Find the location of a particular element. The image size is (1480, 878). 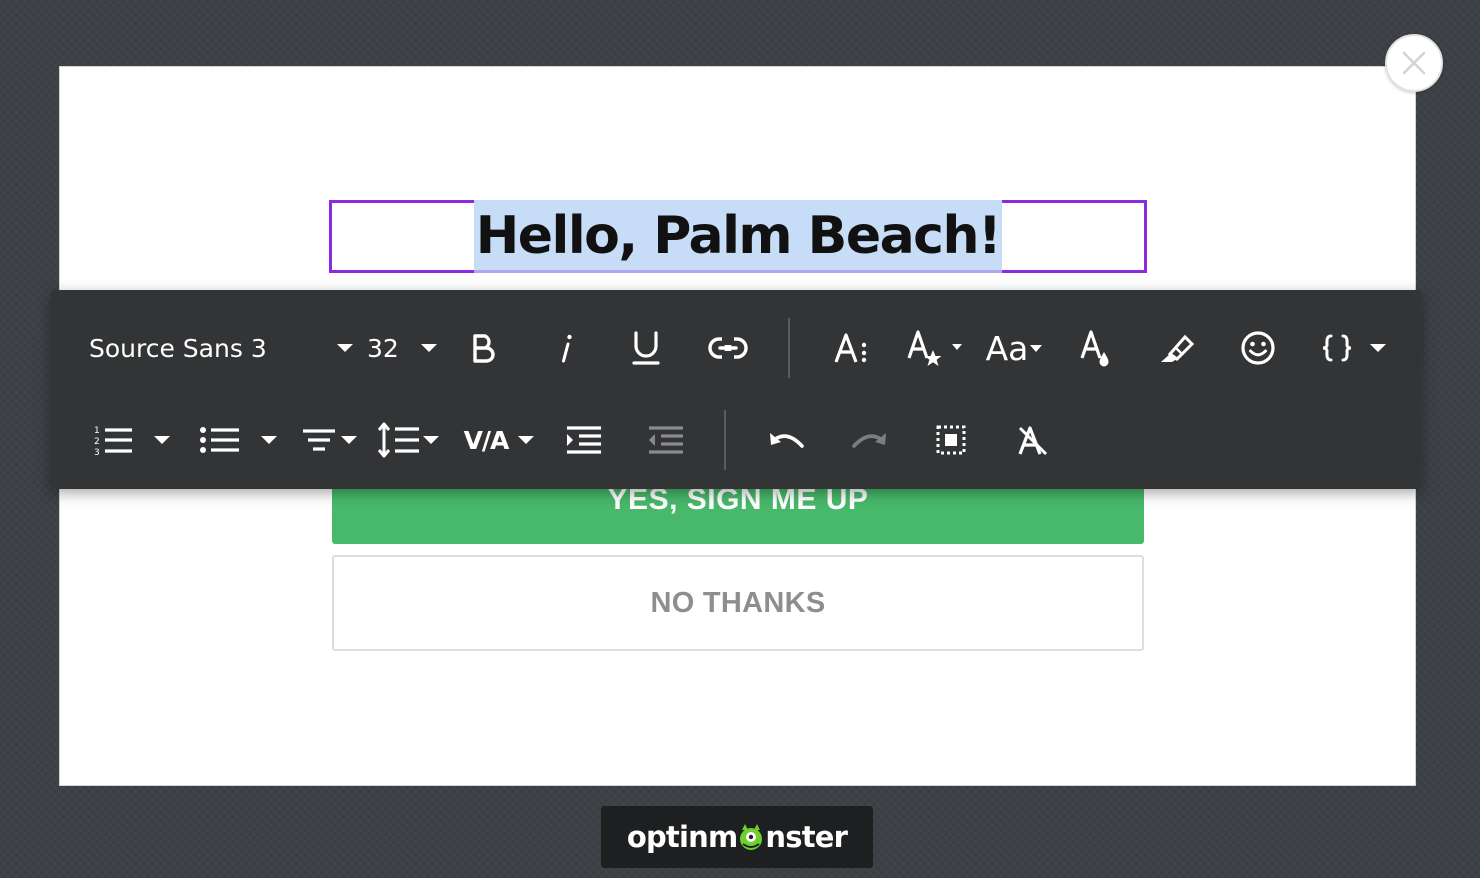

text-color-icon is located at coordinates (1094, 348).